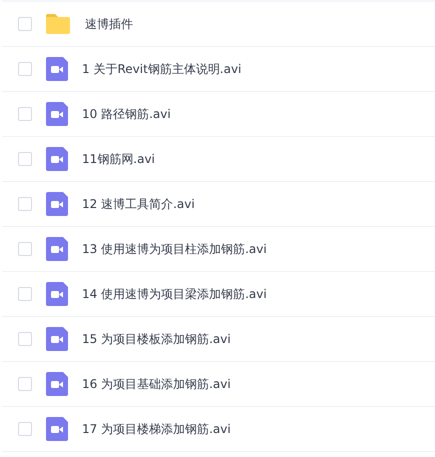  Describe the element at coordinates (118, 159) in the screenshot. I see `file-name: 11钢筋网.avi` at that location.